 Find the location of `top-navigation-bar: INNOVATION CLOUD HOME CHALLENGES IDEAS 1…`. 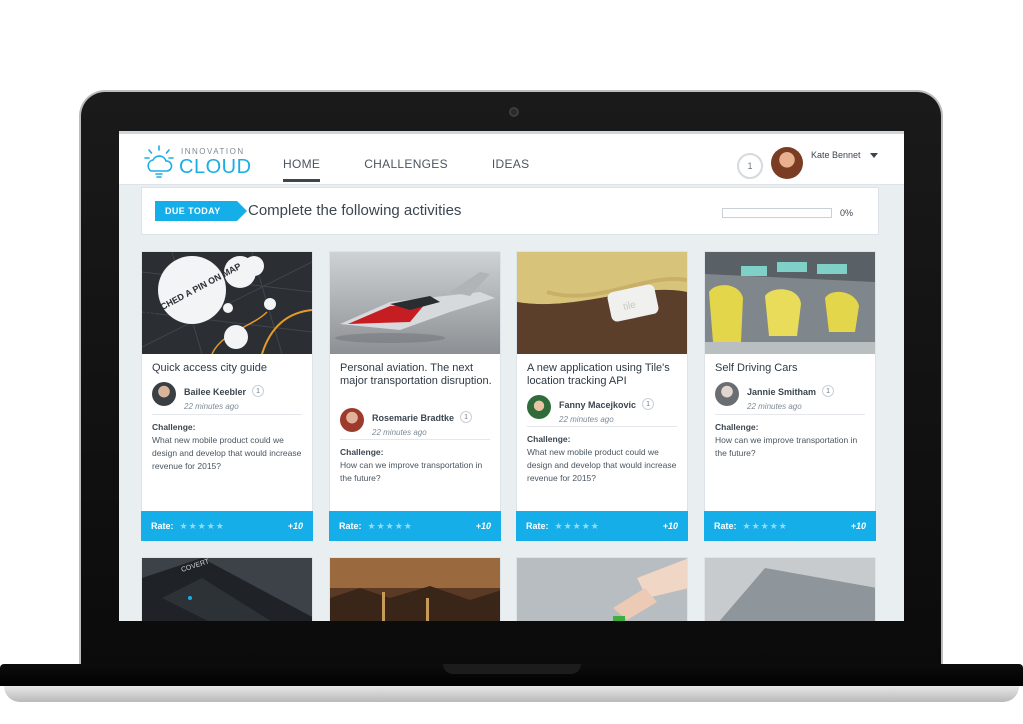

top-navigation-bar: INNOVATION CLOUD HOME CHALLENGES IDEAS 1… is located at coordinates (511, 158).